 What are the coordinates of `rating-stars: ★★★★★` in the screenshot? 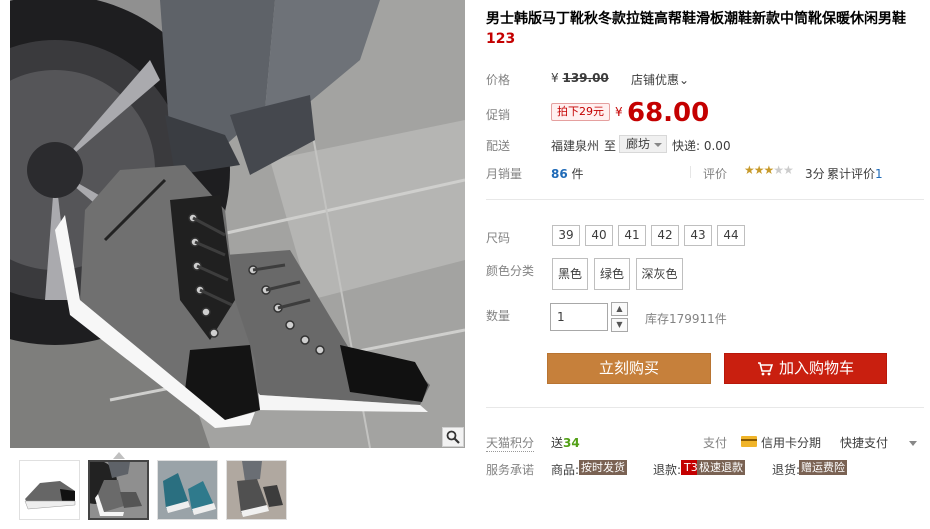 It's located at (769, 170).